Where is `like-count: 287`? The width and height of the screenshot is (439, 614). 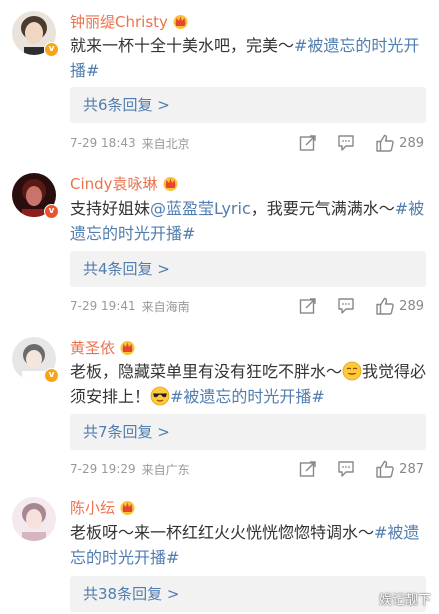 like-count: 287 is located at coordinates (411, 469).